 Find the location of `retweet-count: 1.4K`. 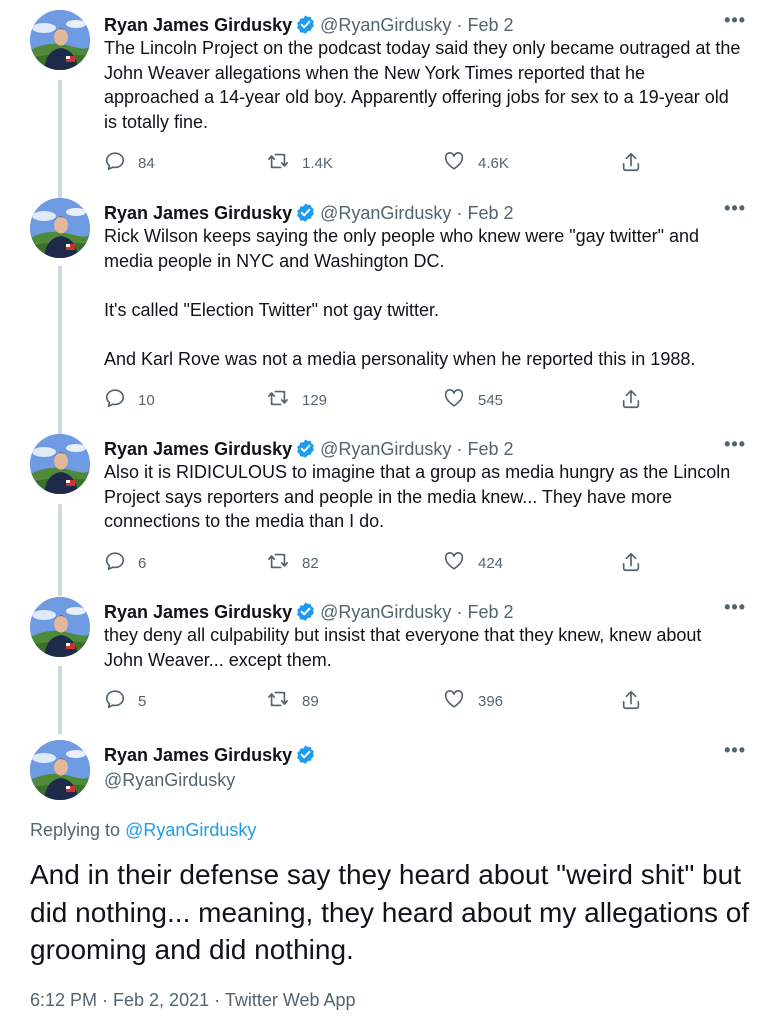

retweet-count: 1.4K is located at coordinates (317, 163).